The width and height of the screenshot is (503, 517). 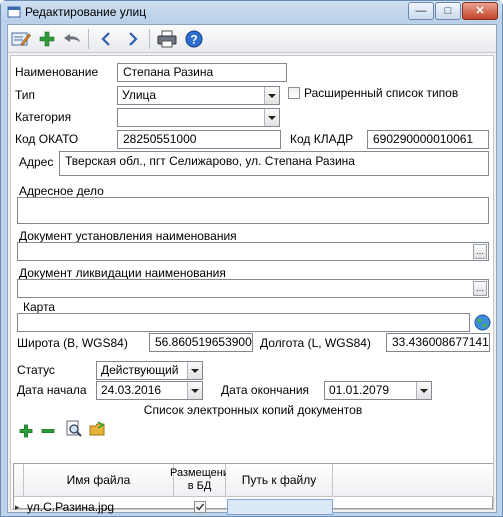 I want to click on minimize-button: —, so click(x=421, y=11).